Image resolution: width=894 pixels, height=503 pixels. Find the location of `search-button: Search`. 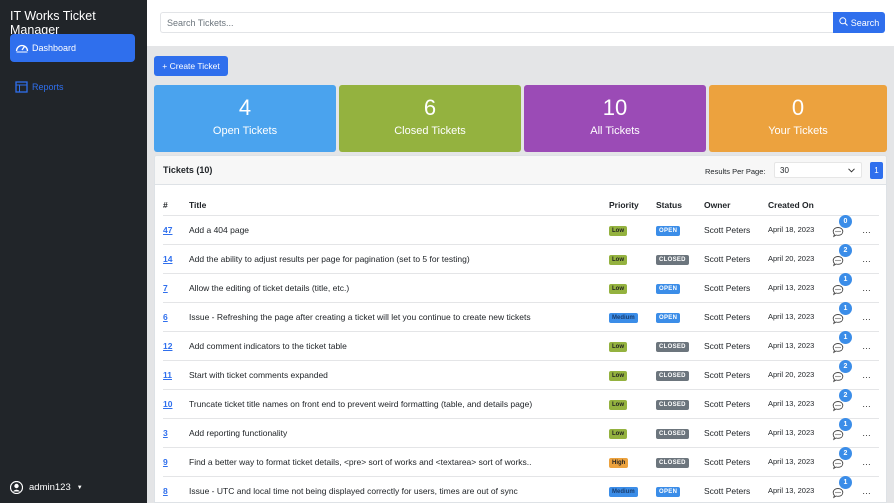

search-button: Search is located at coordinates (859, 22).